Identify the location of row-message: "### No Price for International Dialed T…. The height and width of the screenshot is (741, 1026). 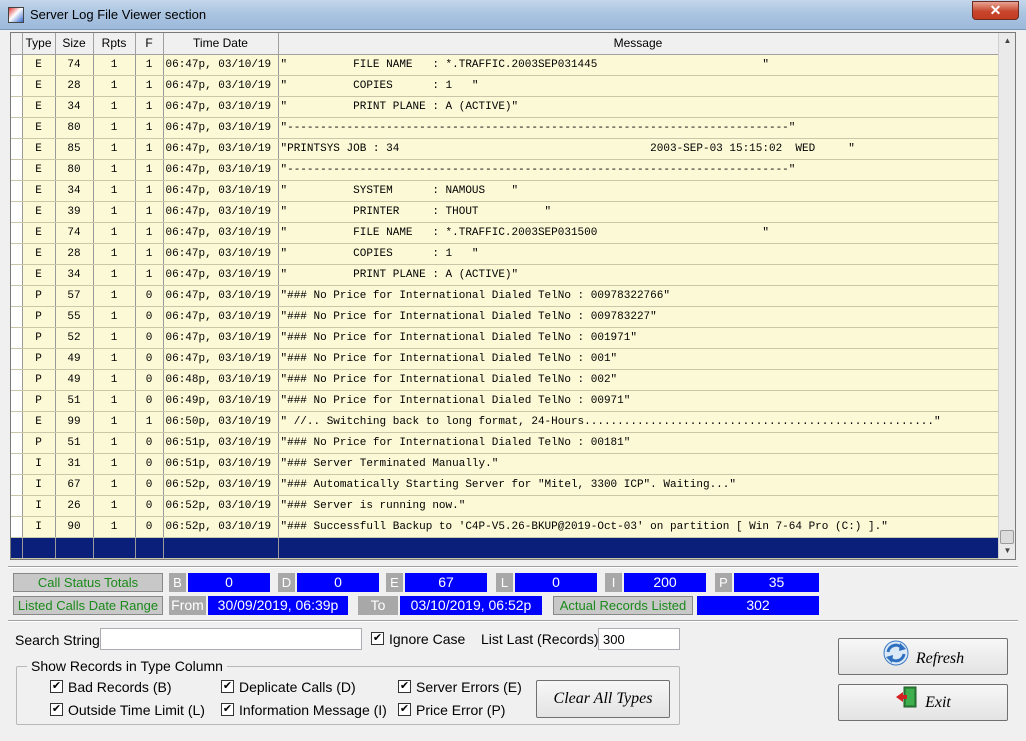
(638, 338).